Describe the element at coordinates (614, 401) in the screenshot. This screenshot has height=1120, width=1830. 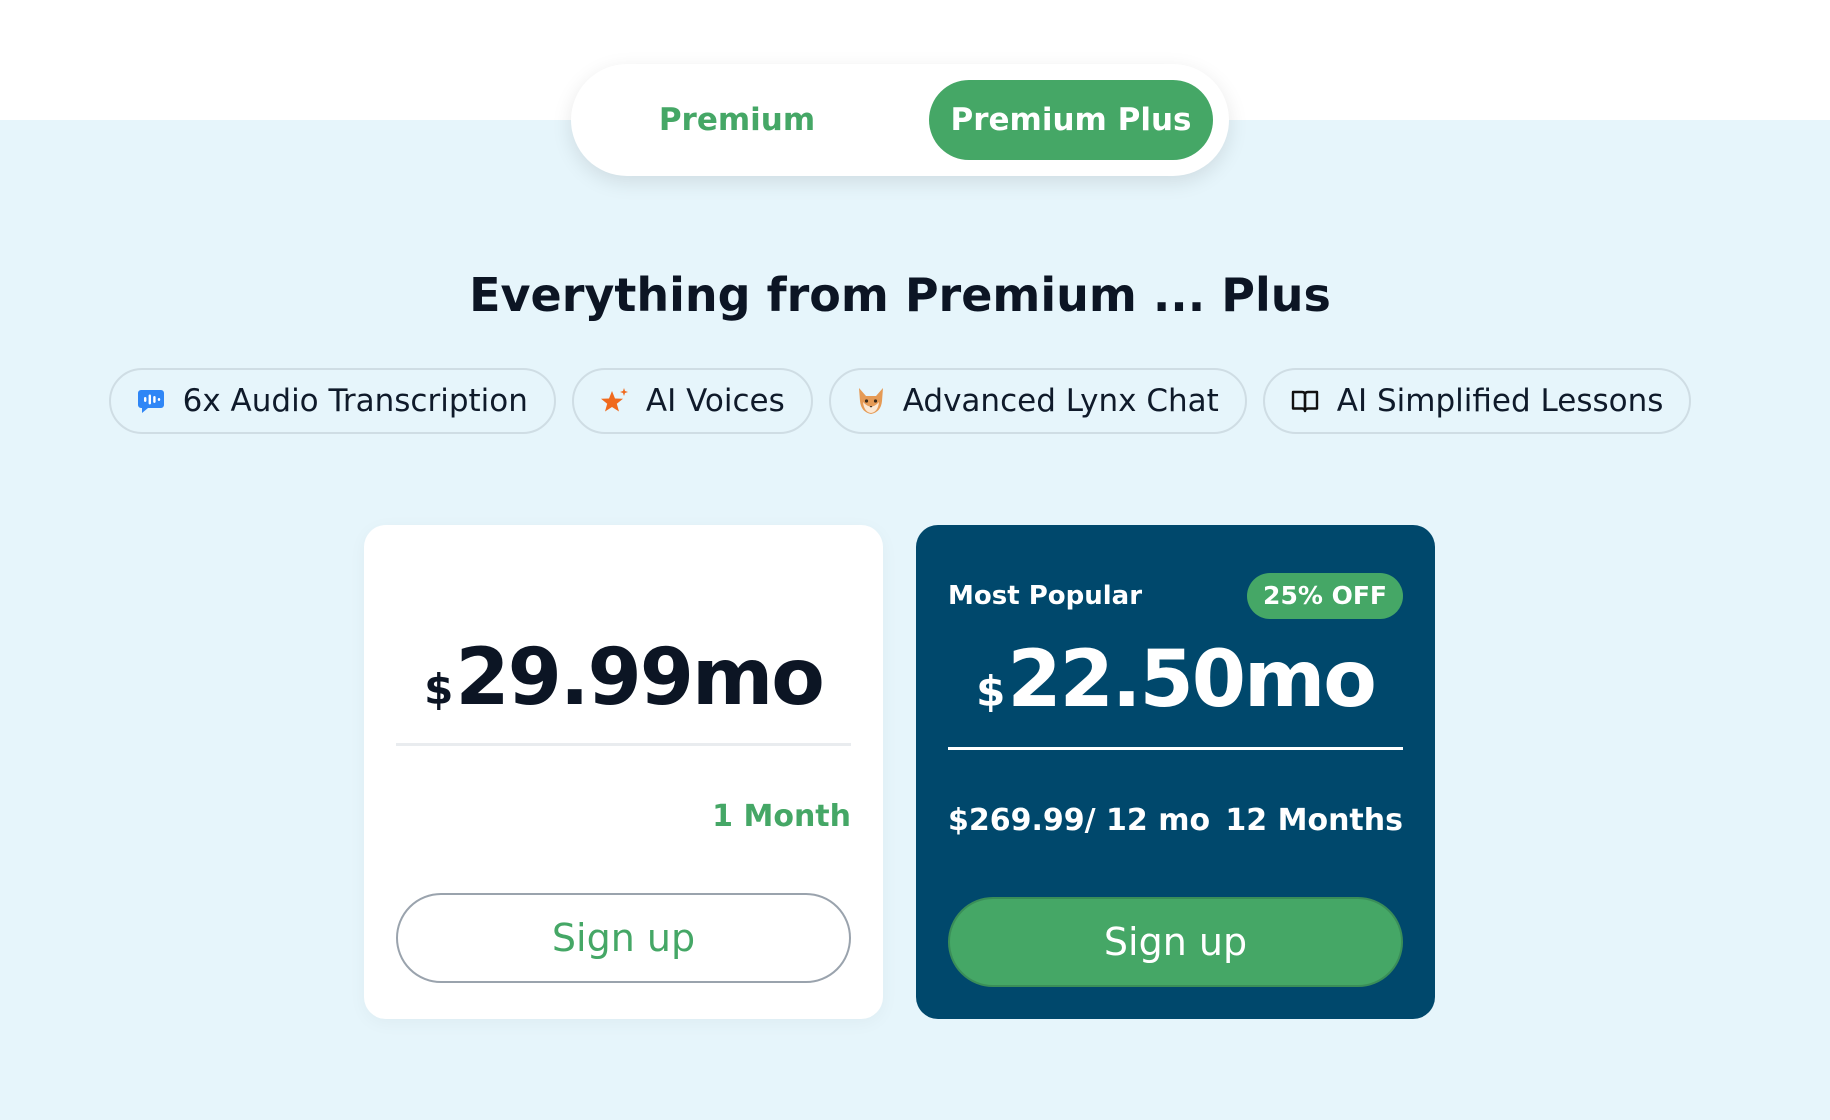
I see `sparkle-star-icon` at that location.